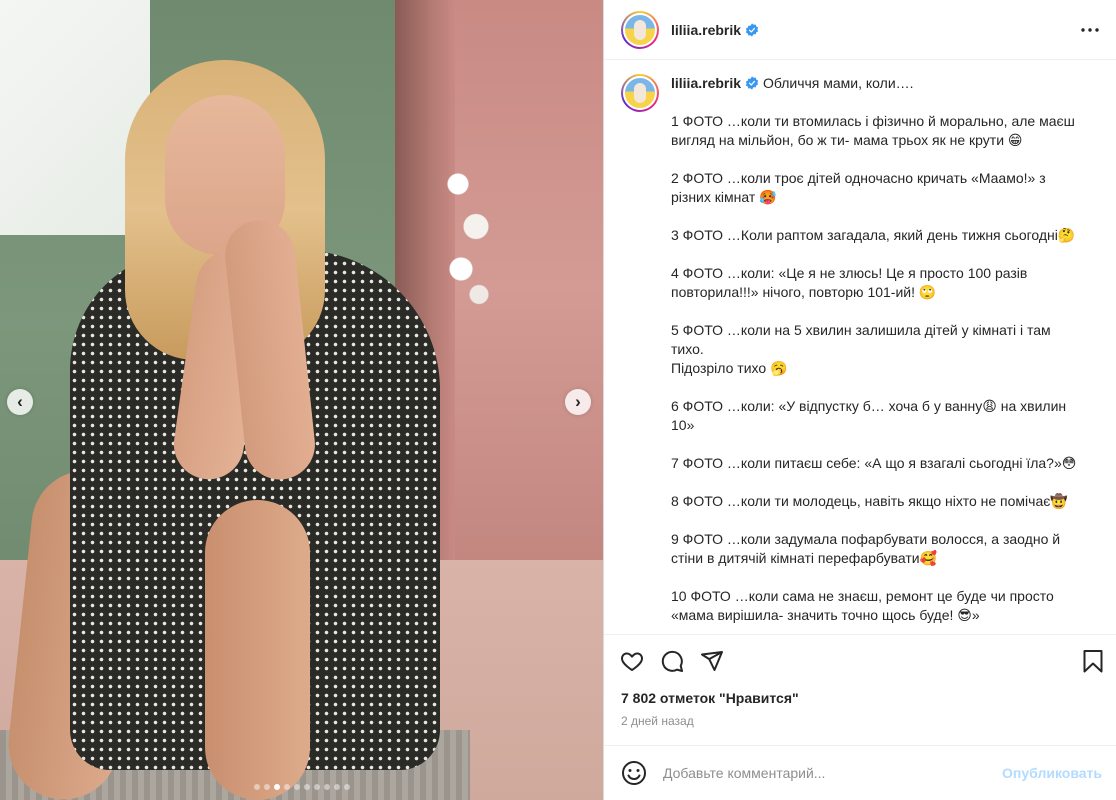 This screenshot has width=1116, height=800. I want to click on like-button, so click(640, 661).